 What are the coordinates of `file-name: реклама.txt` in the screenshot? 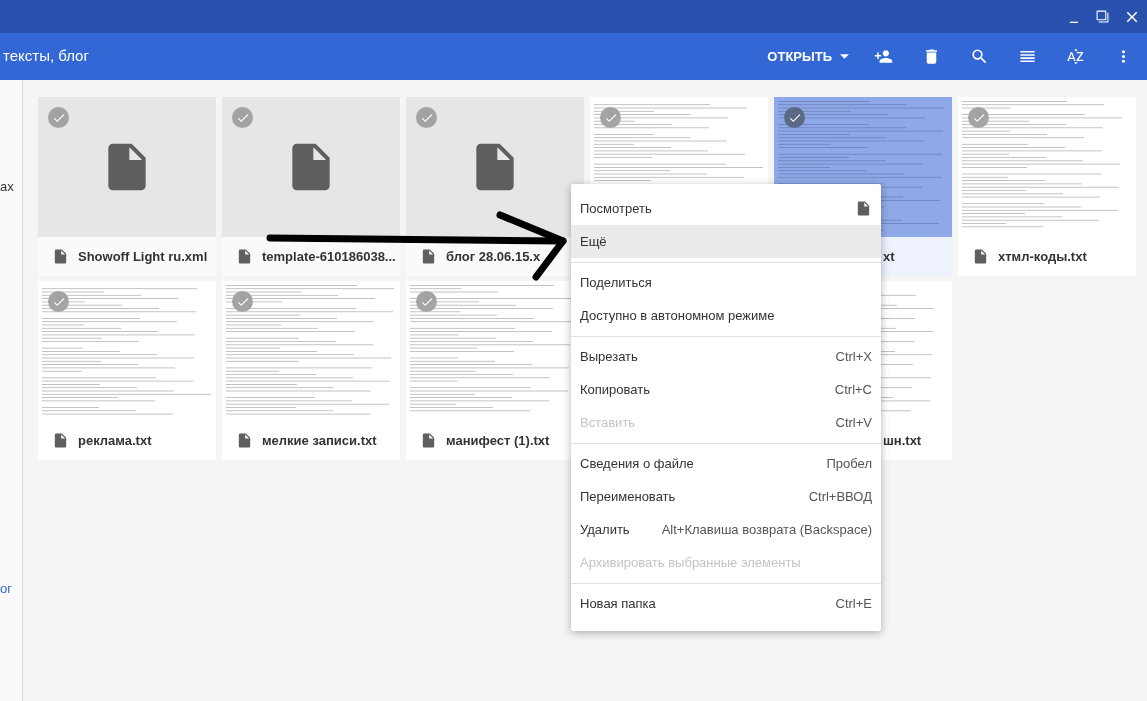 It's located at (115, 440).